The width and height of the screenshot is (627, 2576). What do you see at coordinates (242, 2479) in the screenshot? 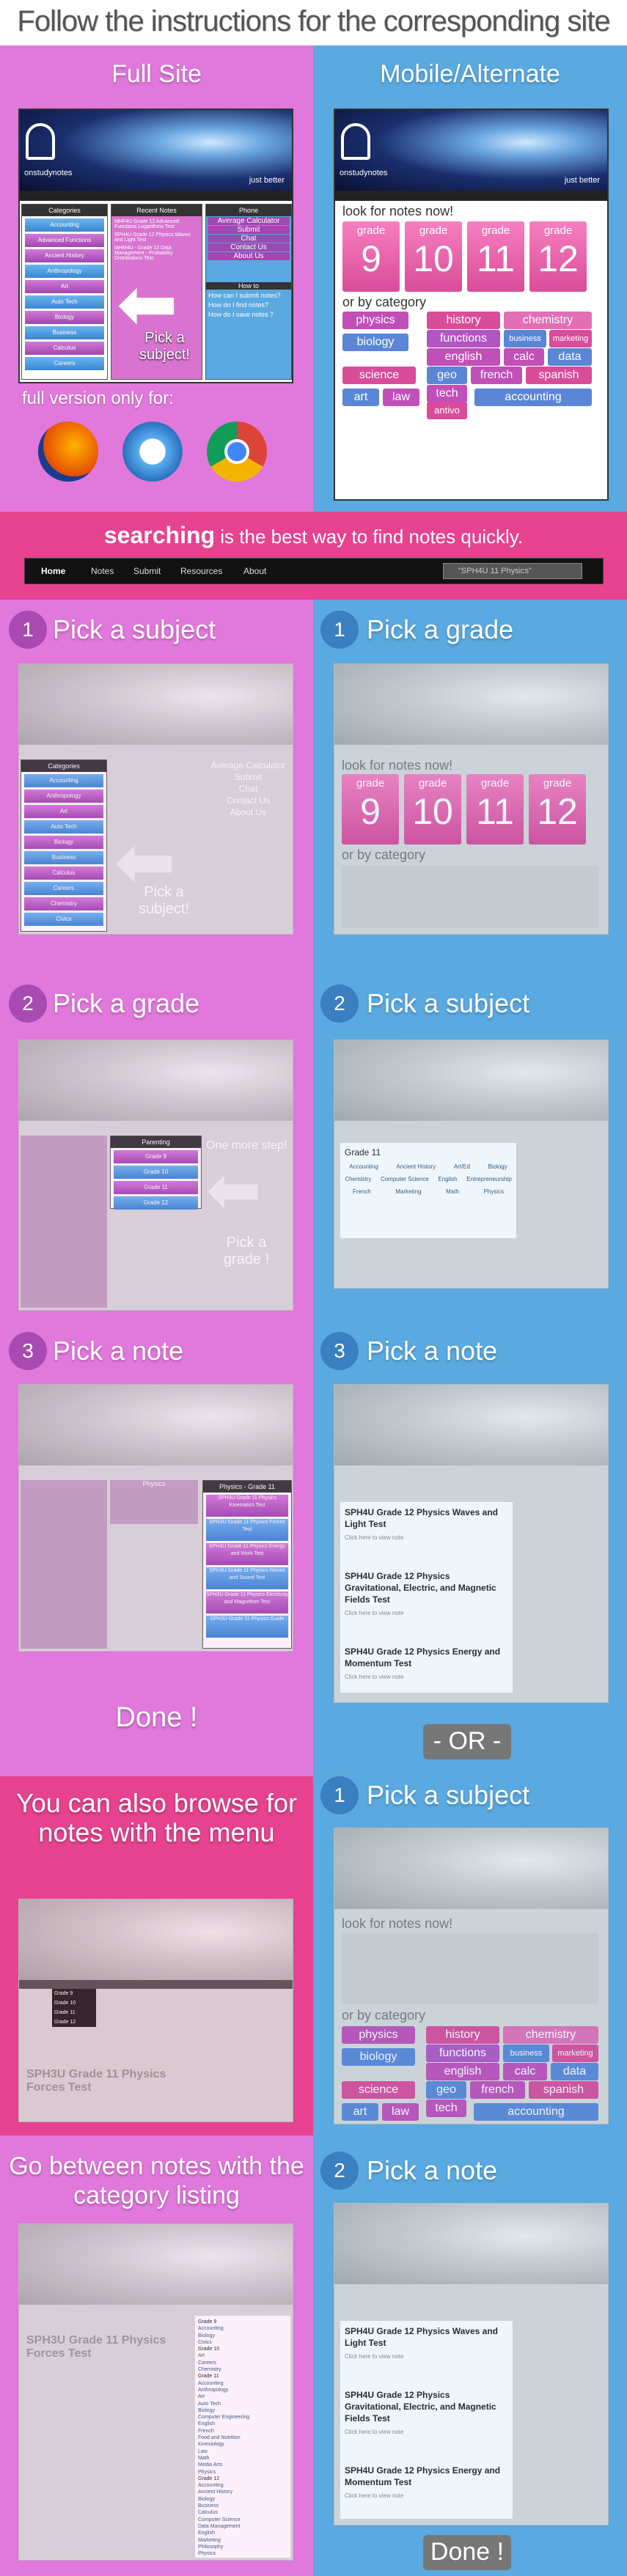
I see `sidebar-link: Grade 12` at bounding box center [242, 2479].